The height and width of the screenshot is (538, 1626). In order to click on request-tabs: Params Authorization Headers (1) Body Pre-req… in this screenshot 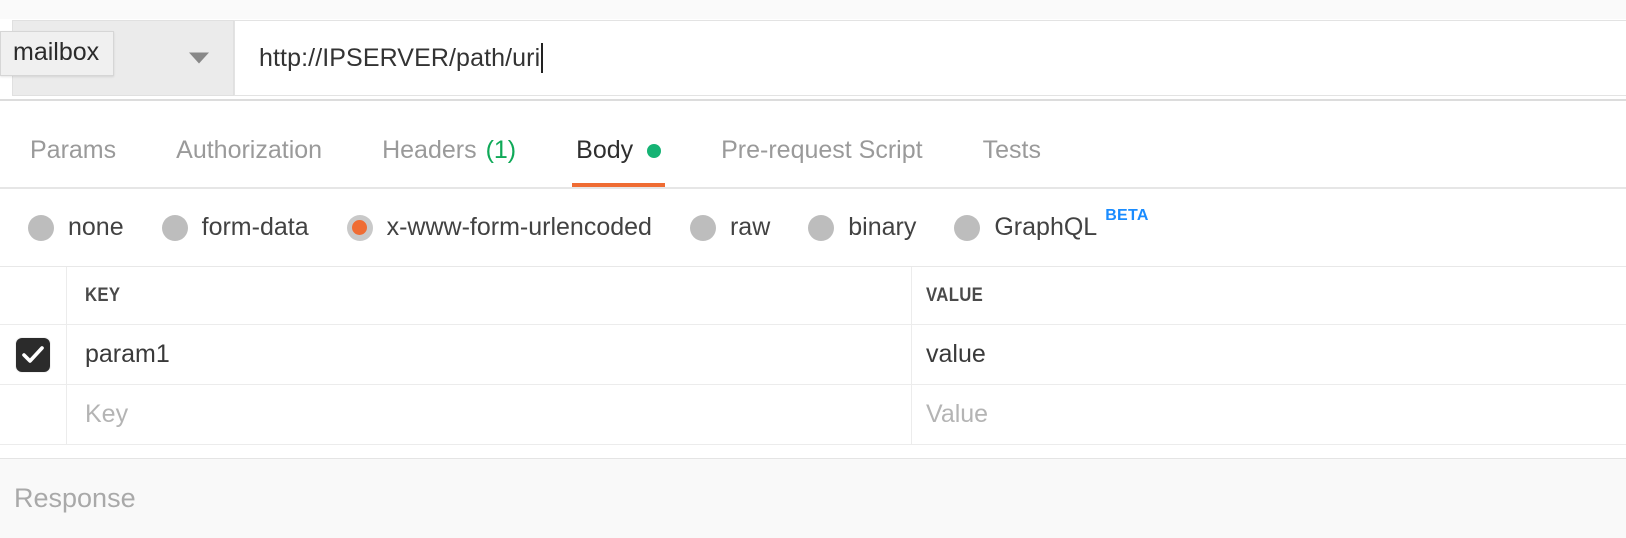, I will do `click(535, 144)`.